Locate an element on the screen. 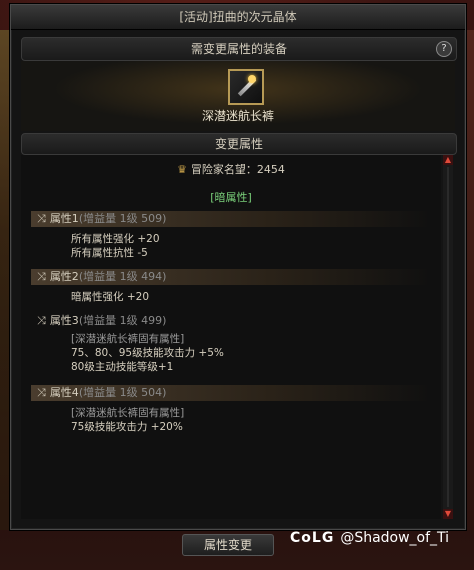  watermark-handle: @Shadow_of_Ti is located at coordinates (395, 538).